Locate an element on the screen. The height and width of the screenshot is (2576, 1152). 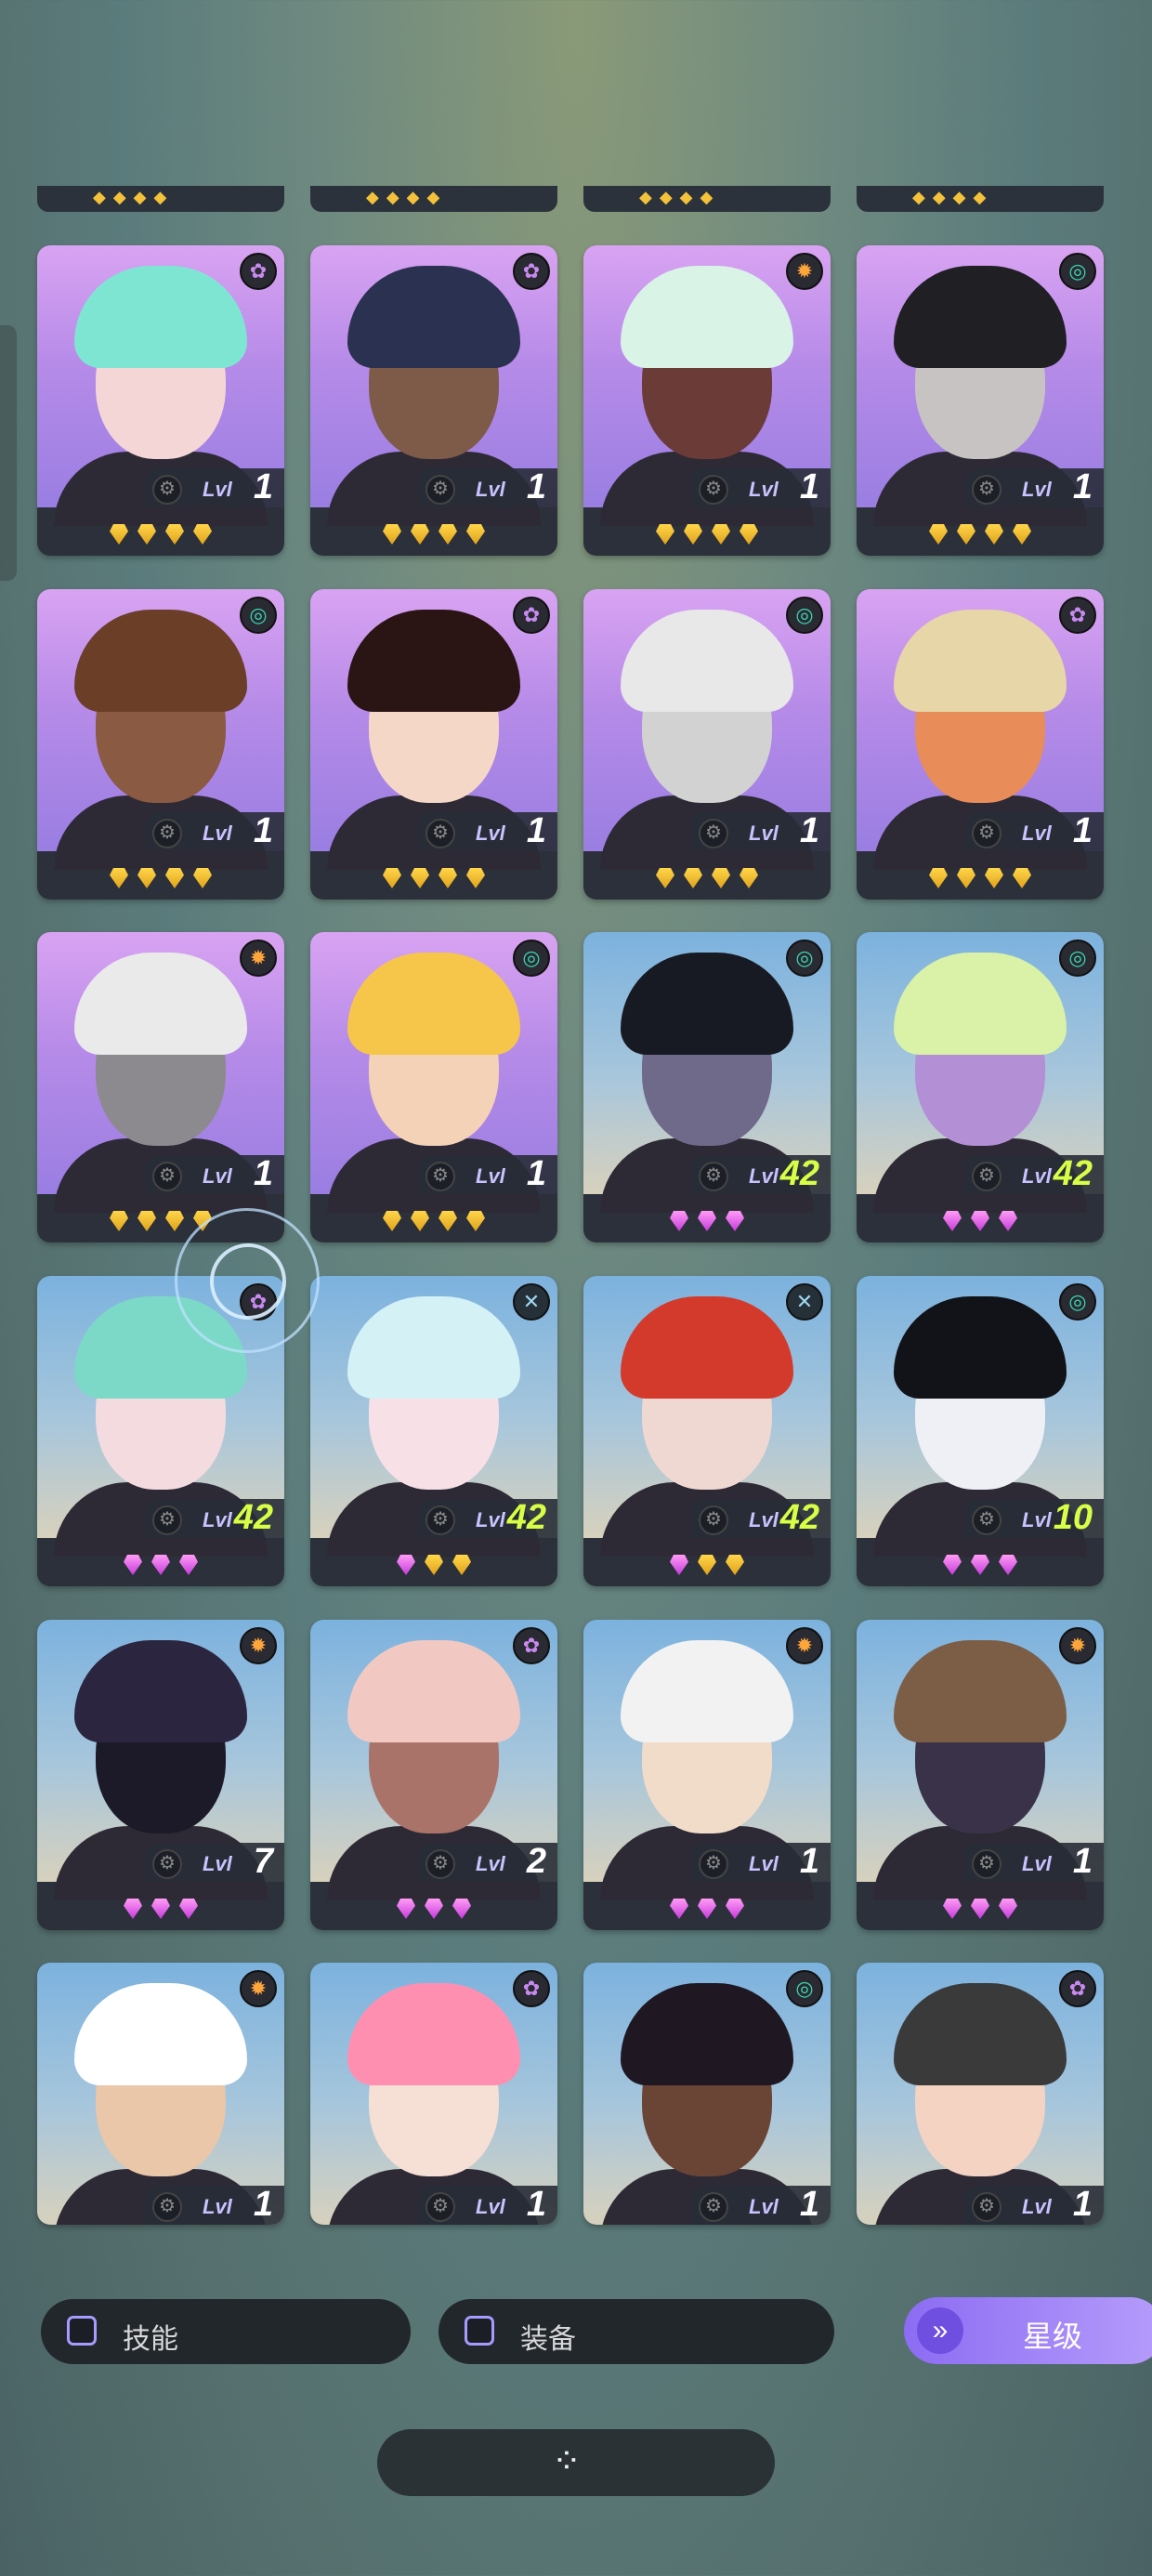
star-sort-button: » 星级 is located at coordinates (1028, 2330).